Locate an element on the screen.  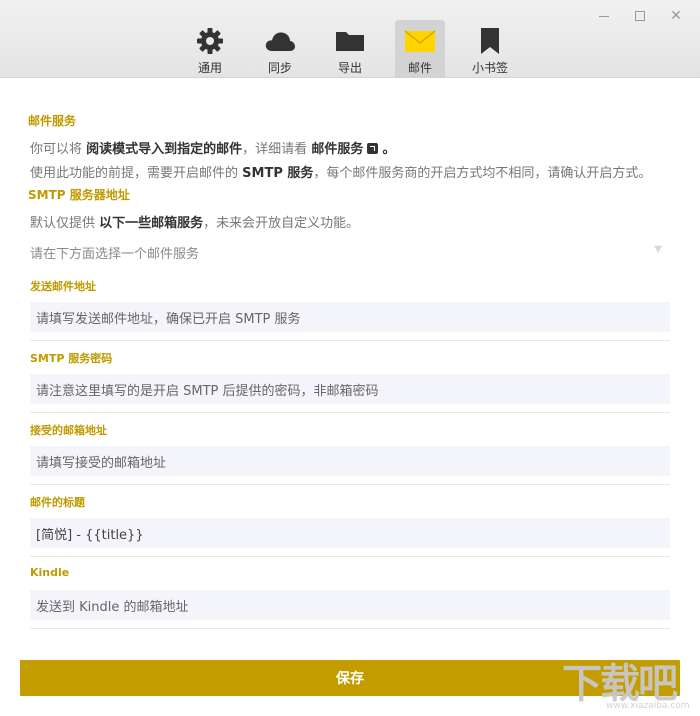
tab-mail: 邮件 is located at coordinates (420, 49).